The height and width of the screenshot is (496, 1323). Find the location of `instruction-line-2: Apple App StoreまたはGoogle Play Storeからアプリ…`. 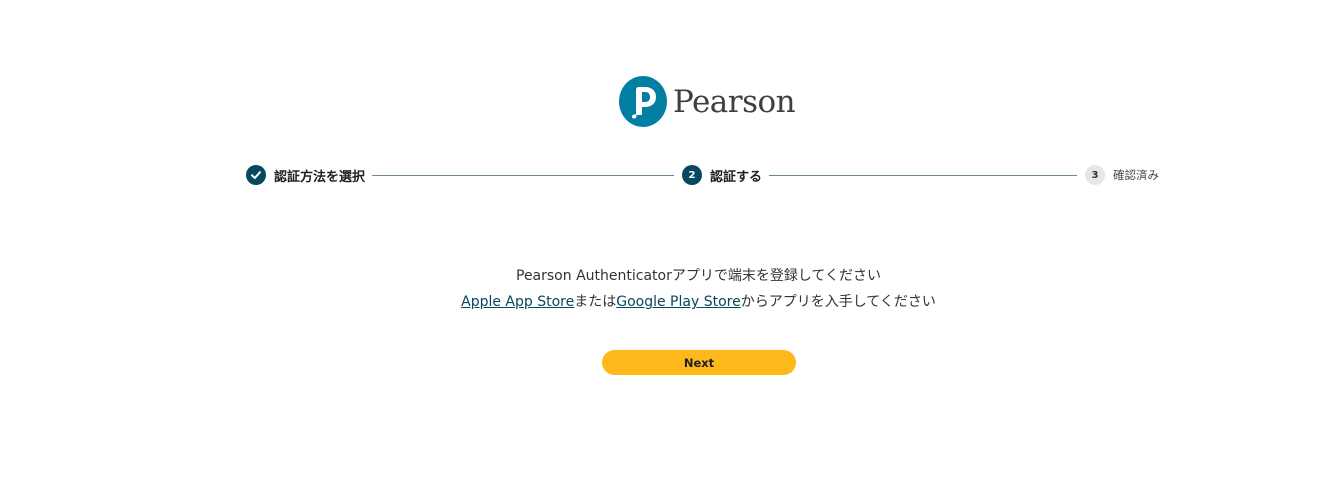

instruction-line-2: Apple App StoreまたはGoogle Play Storeからアプリ… is located at coordinates (661, 302).